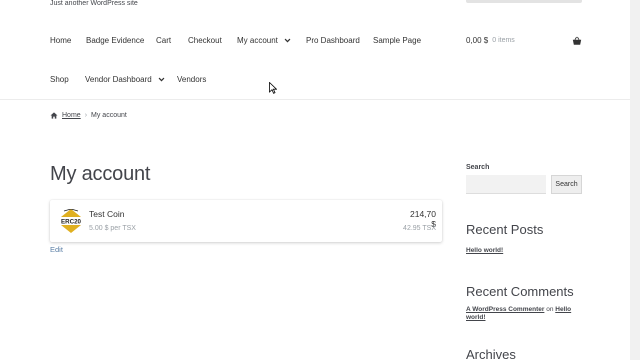  What do you see at coordinates (520, 291) in the screenshot?
I see `recent-comments-title: Recent Comments` at bounding box center [520, 291].